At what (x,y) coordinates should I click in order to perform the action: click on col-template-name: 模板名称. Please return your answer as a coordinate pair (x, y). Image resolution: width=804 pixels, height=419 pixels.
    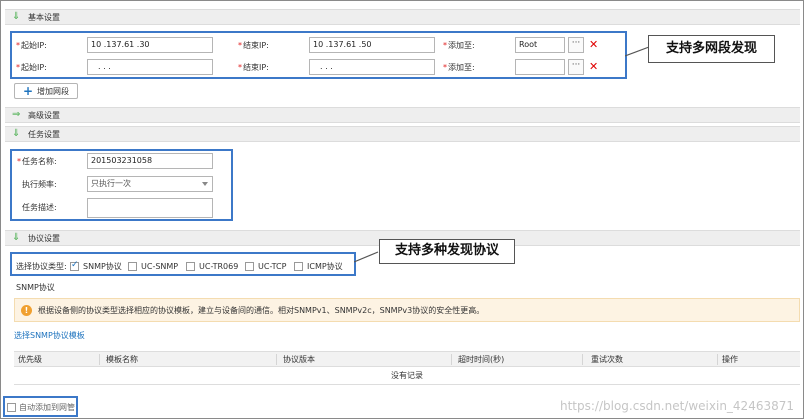
    Looking at the image, I should click on (122, 360).